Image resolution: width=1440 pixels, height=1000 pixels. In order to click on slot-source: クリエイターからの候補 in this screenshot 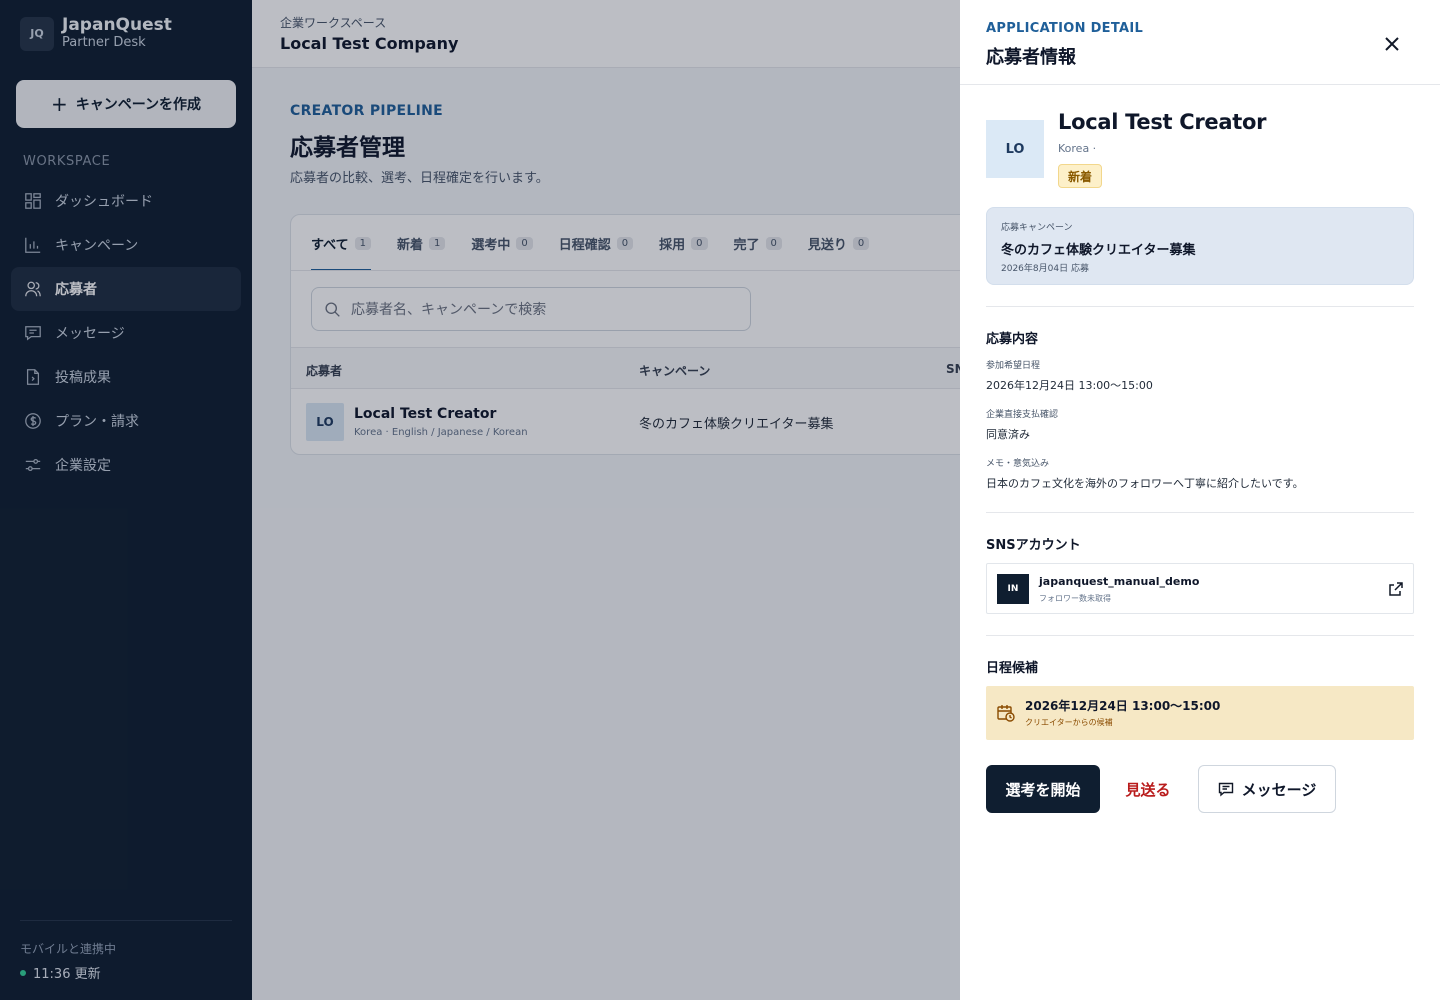, I will do `click(1069, 722)`.